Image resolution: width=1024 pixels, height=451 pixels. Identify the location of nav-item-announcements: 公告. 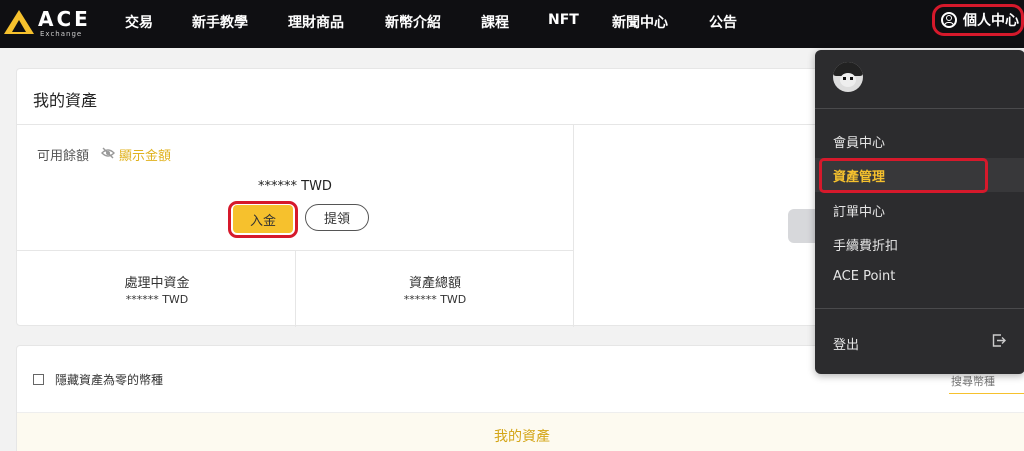
(723, 22).